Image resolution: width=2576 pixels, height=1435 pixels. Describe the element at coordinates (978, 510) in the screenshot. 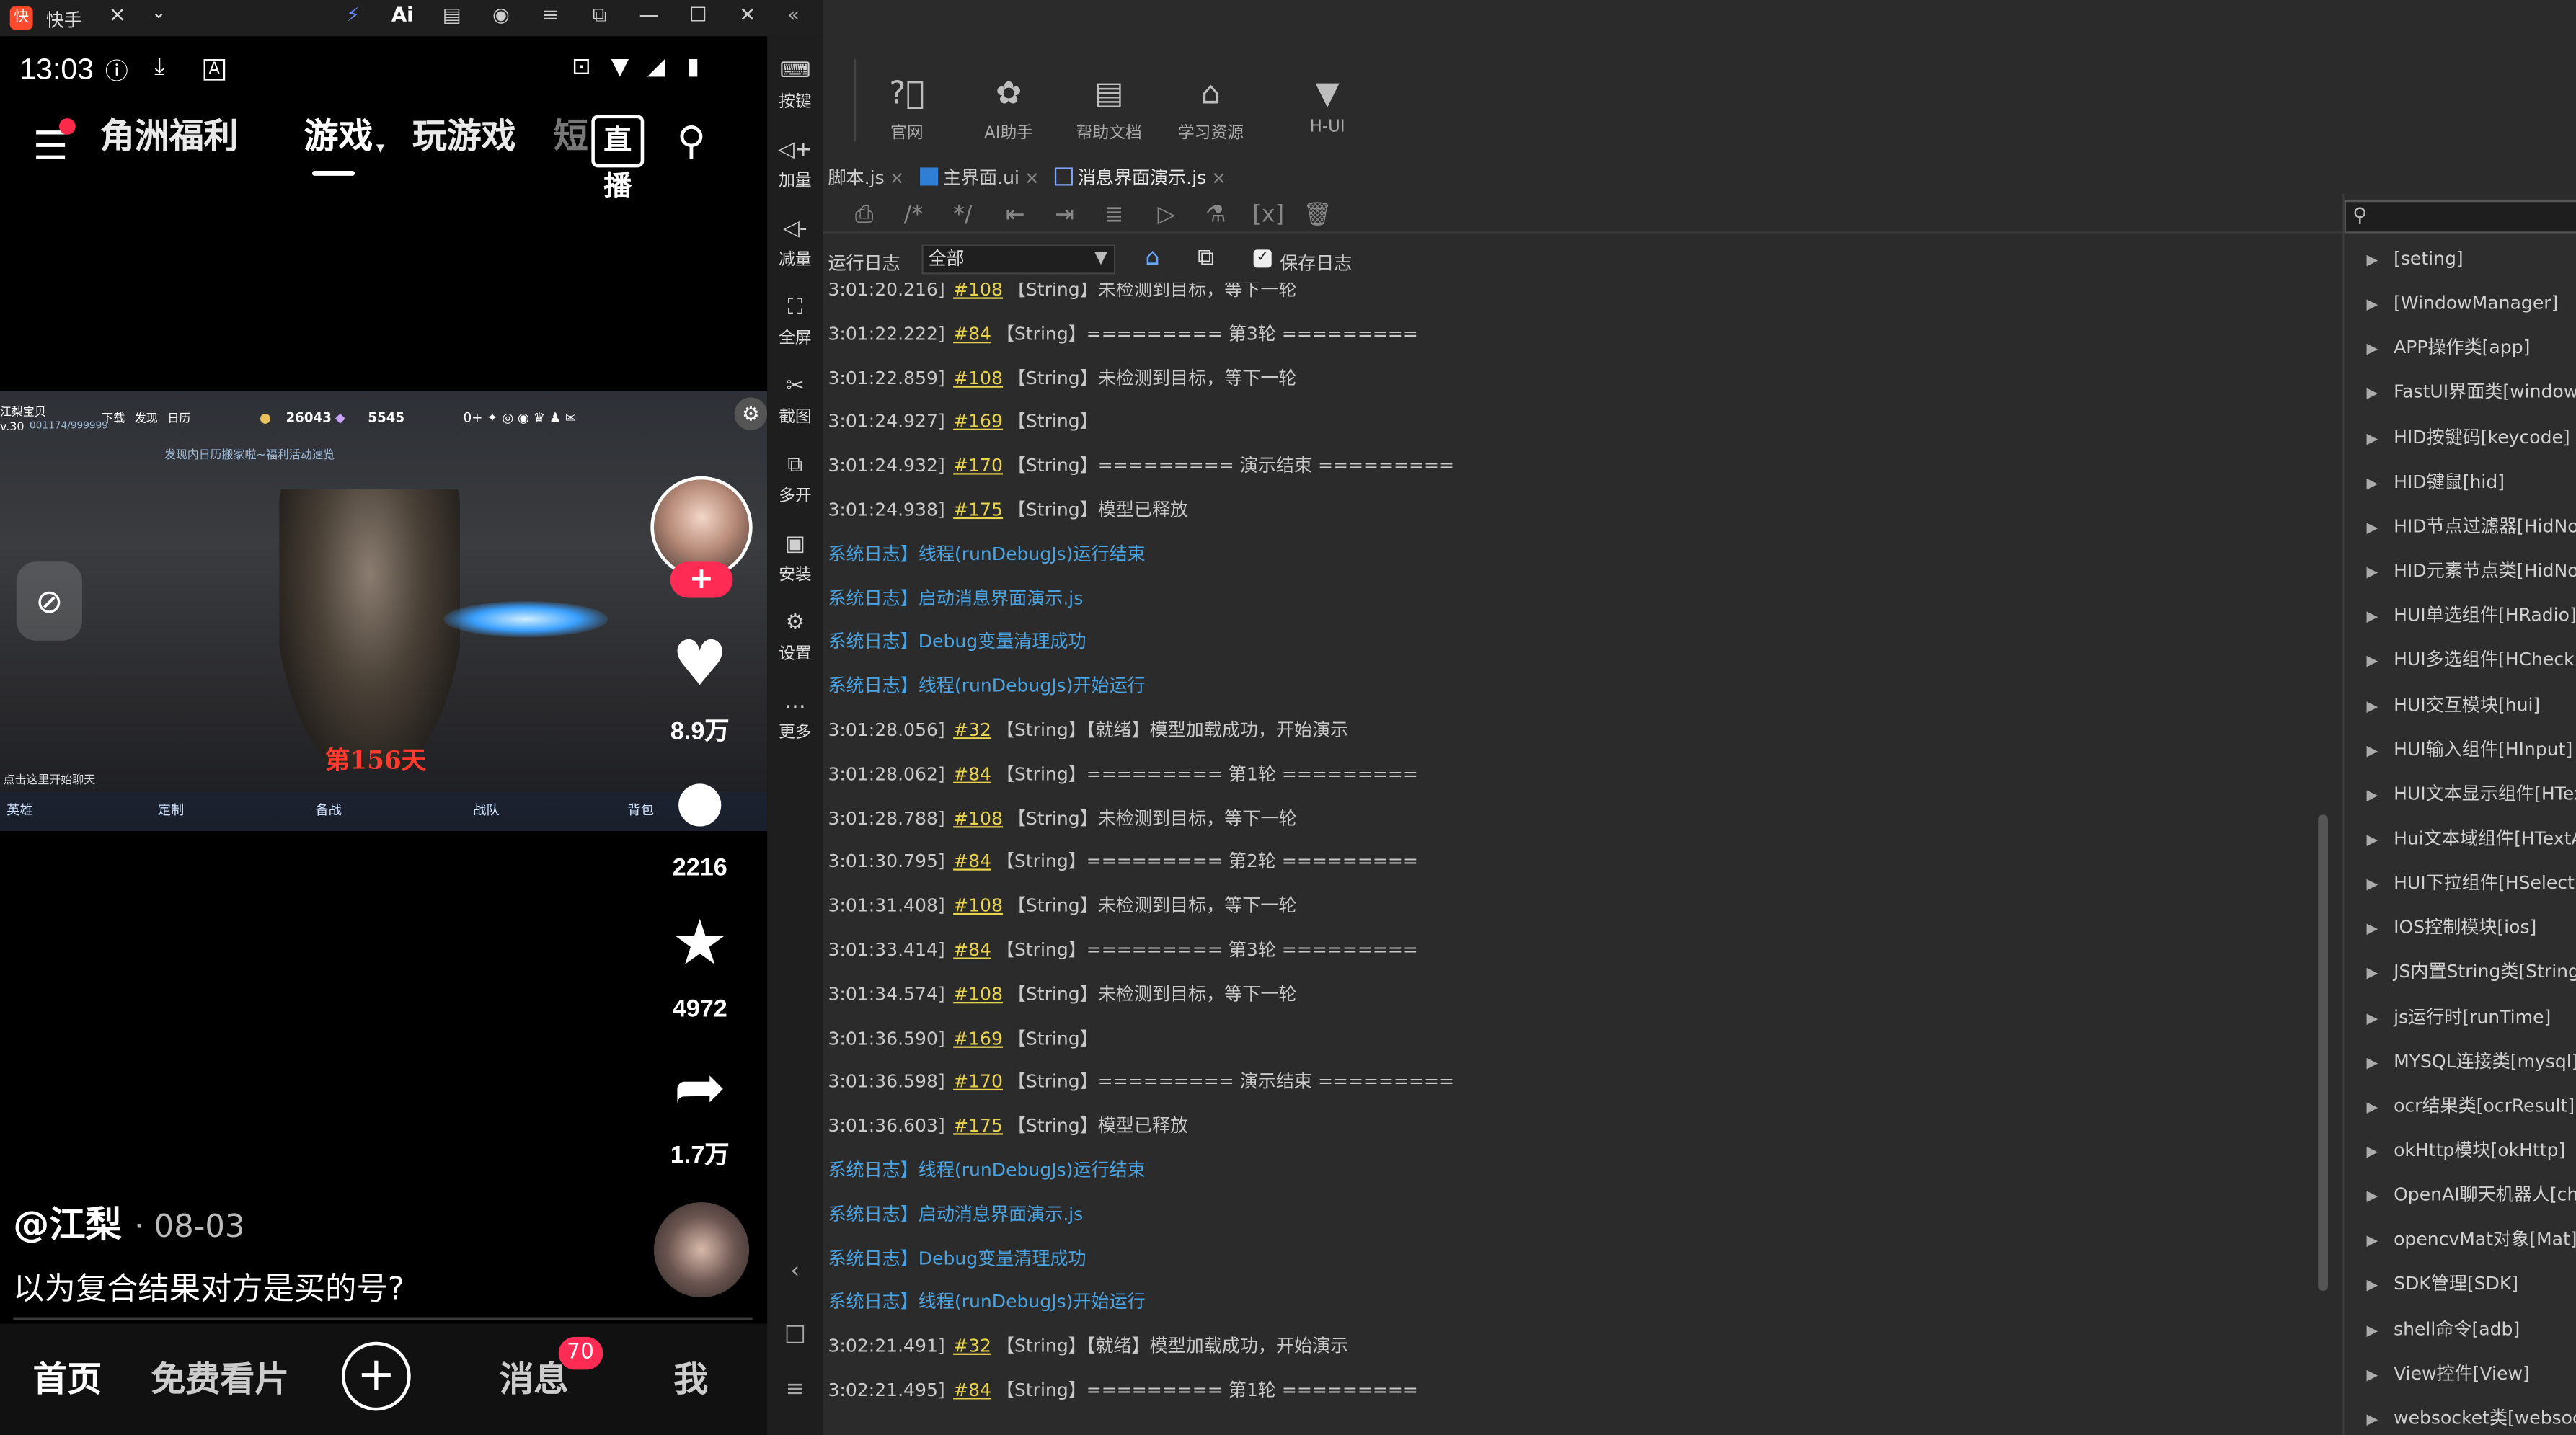

I see `log-line-link: #175` at that location.